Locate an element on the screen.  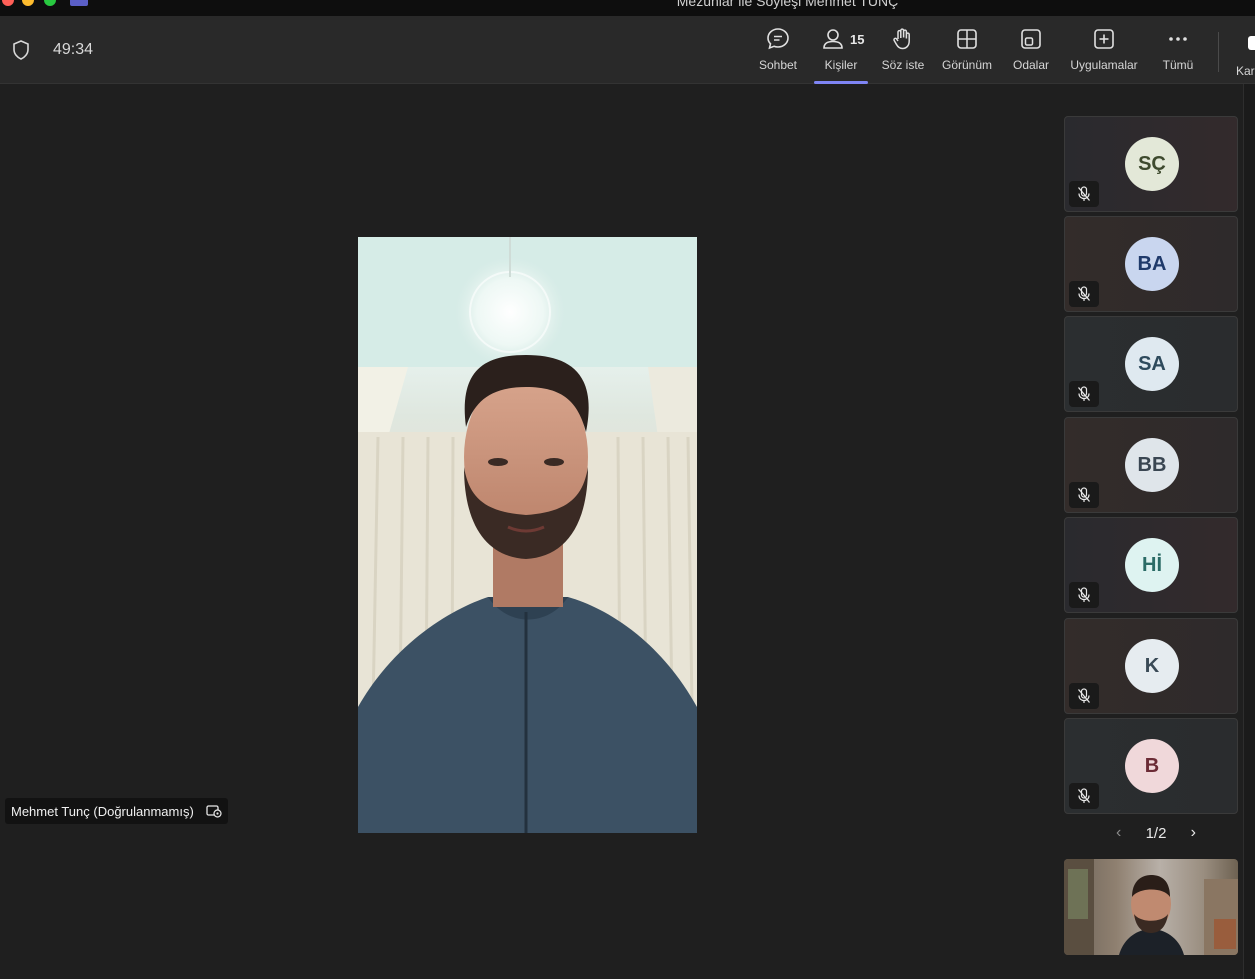
more-dots-icon is located at coordinates (1178, 39).